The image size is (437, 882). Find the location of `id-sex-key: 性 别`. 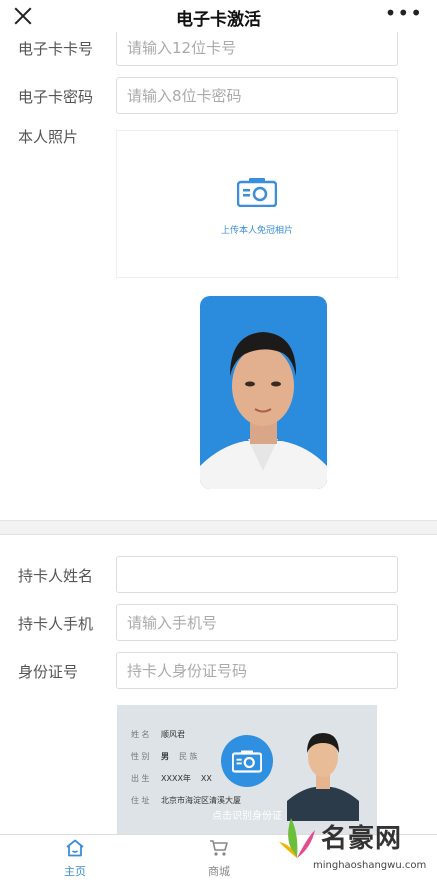

id-sex-key: 性 别 is located at coordinates (140, 756).